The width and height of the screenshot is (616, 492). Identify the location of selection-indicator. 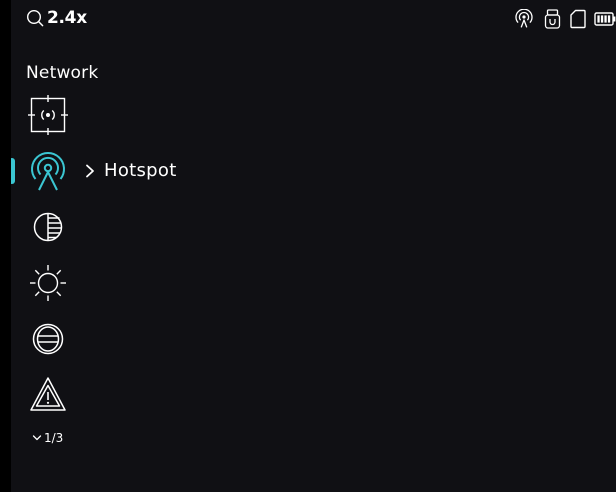
(13, 171).